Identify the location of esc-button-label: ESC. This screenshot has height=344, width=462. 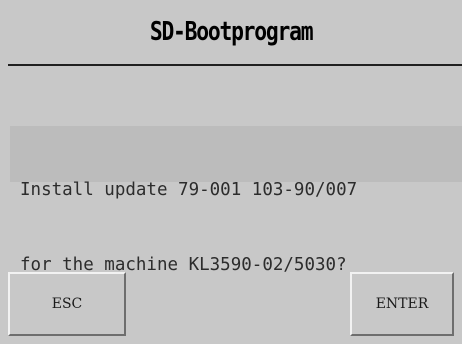
(67, 304).